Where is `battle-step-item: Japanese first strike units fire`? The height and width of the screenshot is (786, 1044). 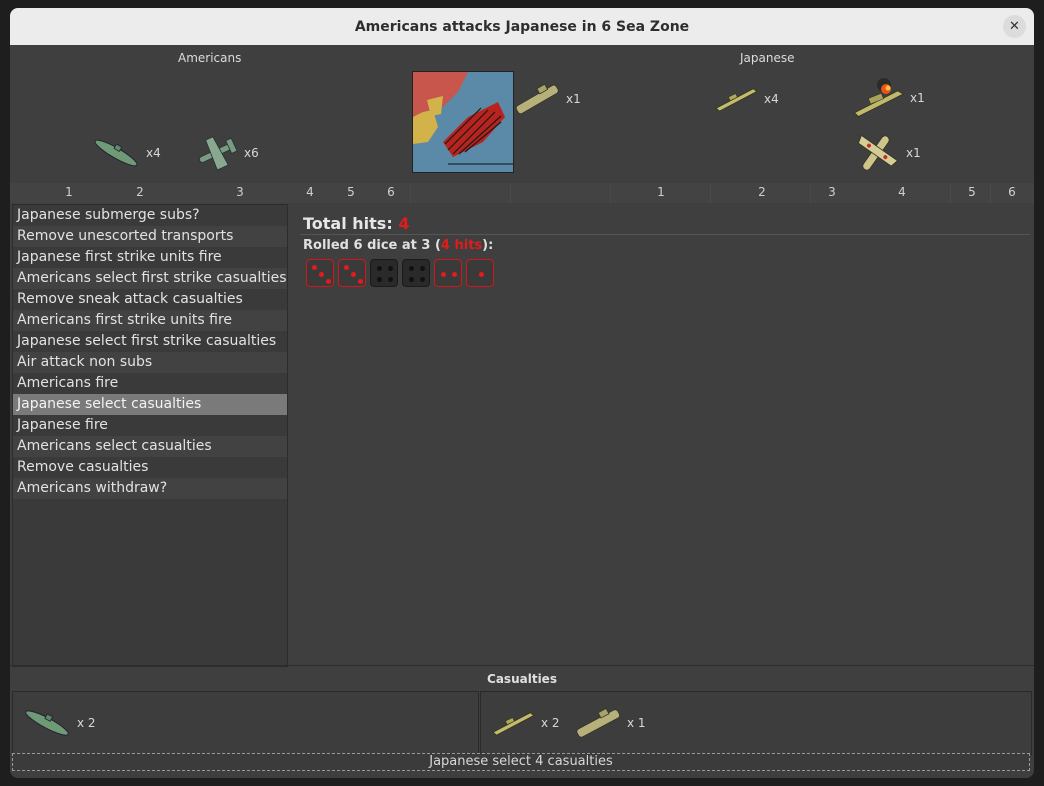
battle-step-item: Japanese first strike units fire is located at coordinates (150, 257).